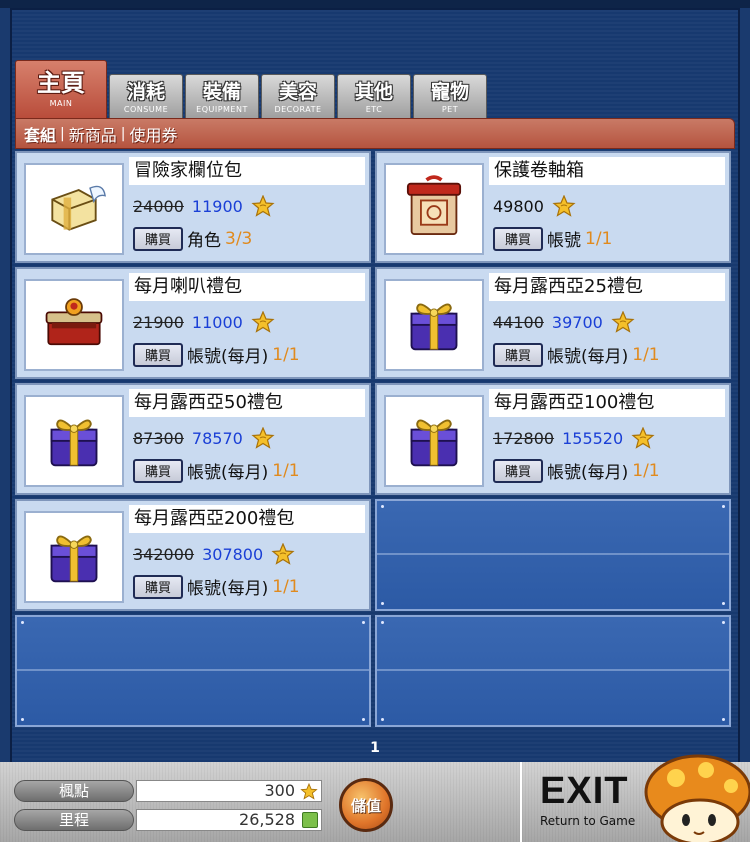 The height and width of the screenshot is (842, 750). Describe the element at coordinates (164, 554) in the screenshot. I see `original-price: 342000` at that location.